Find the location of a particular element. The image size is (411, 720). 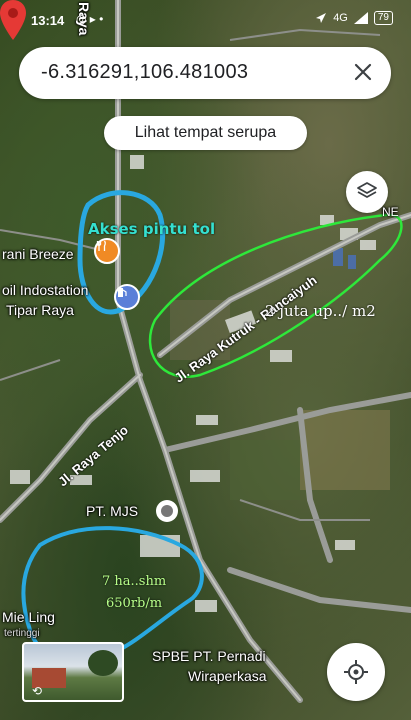

land-size-note: 7 ha..shm is located at coordinates (134, 581).